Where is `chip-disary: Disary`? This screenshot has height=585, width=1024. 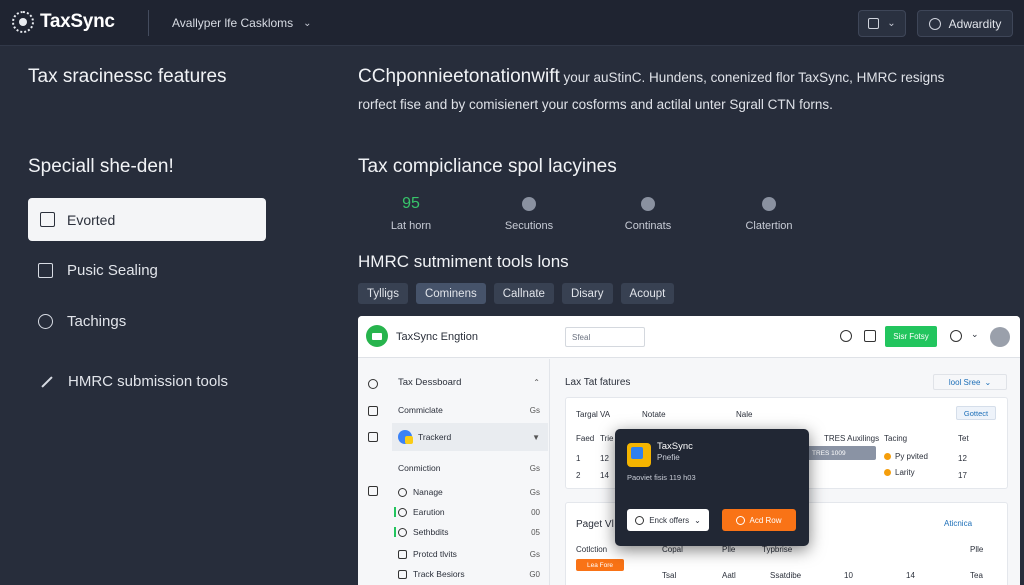
chip-disary: Disary is located at coordinates (587, 293).